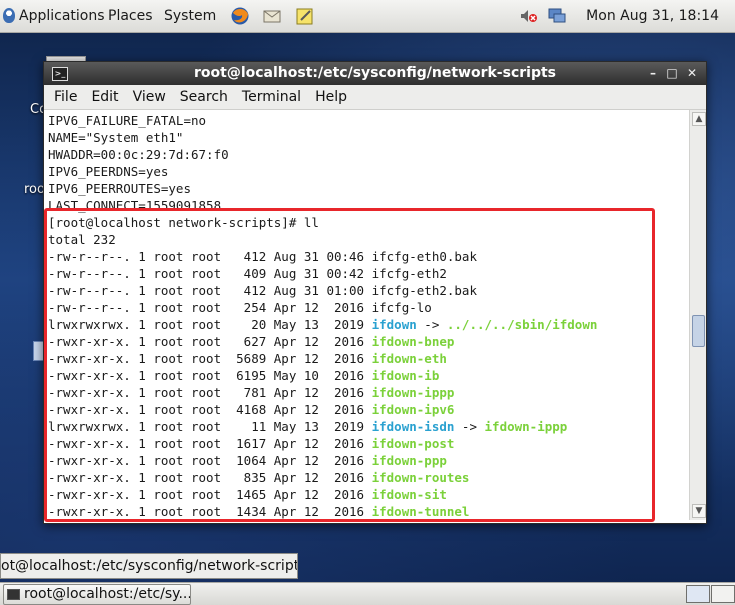  Describe the element at coordinates (34, 189) in the screenshot. I see `desktop-label-home: roo` at that location.